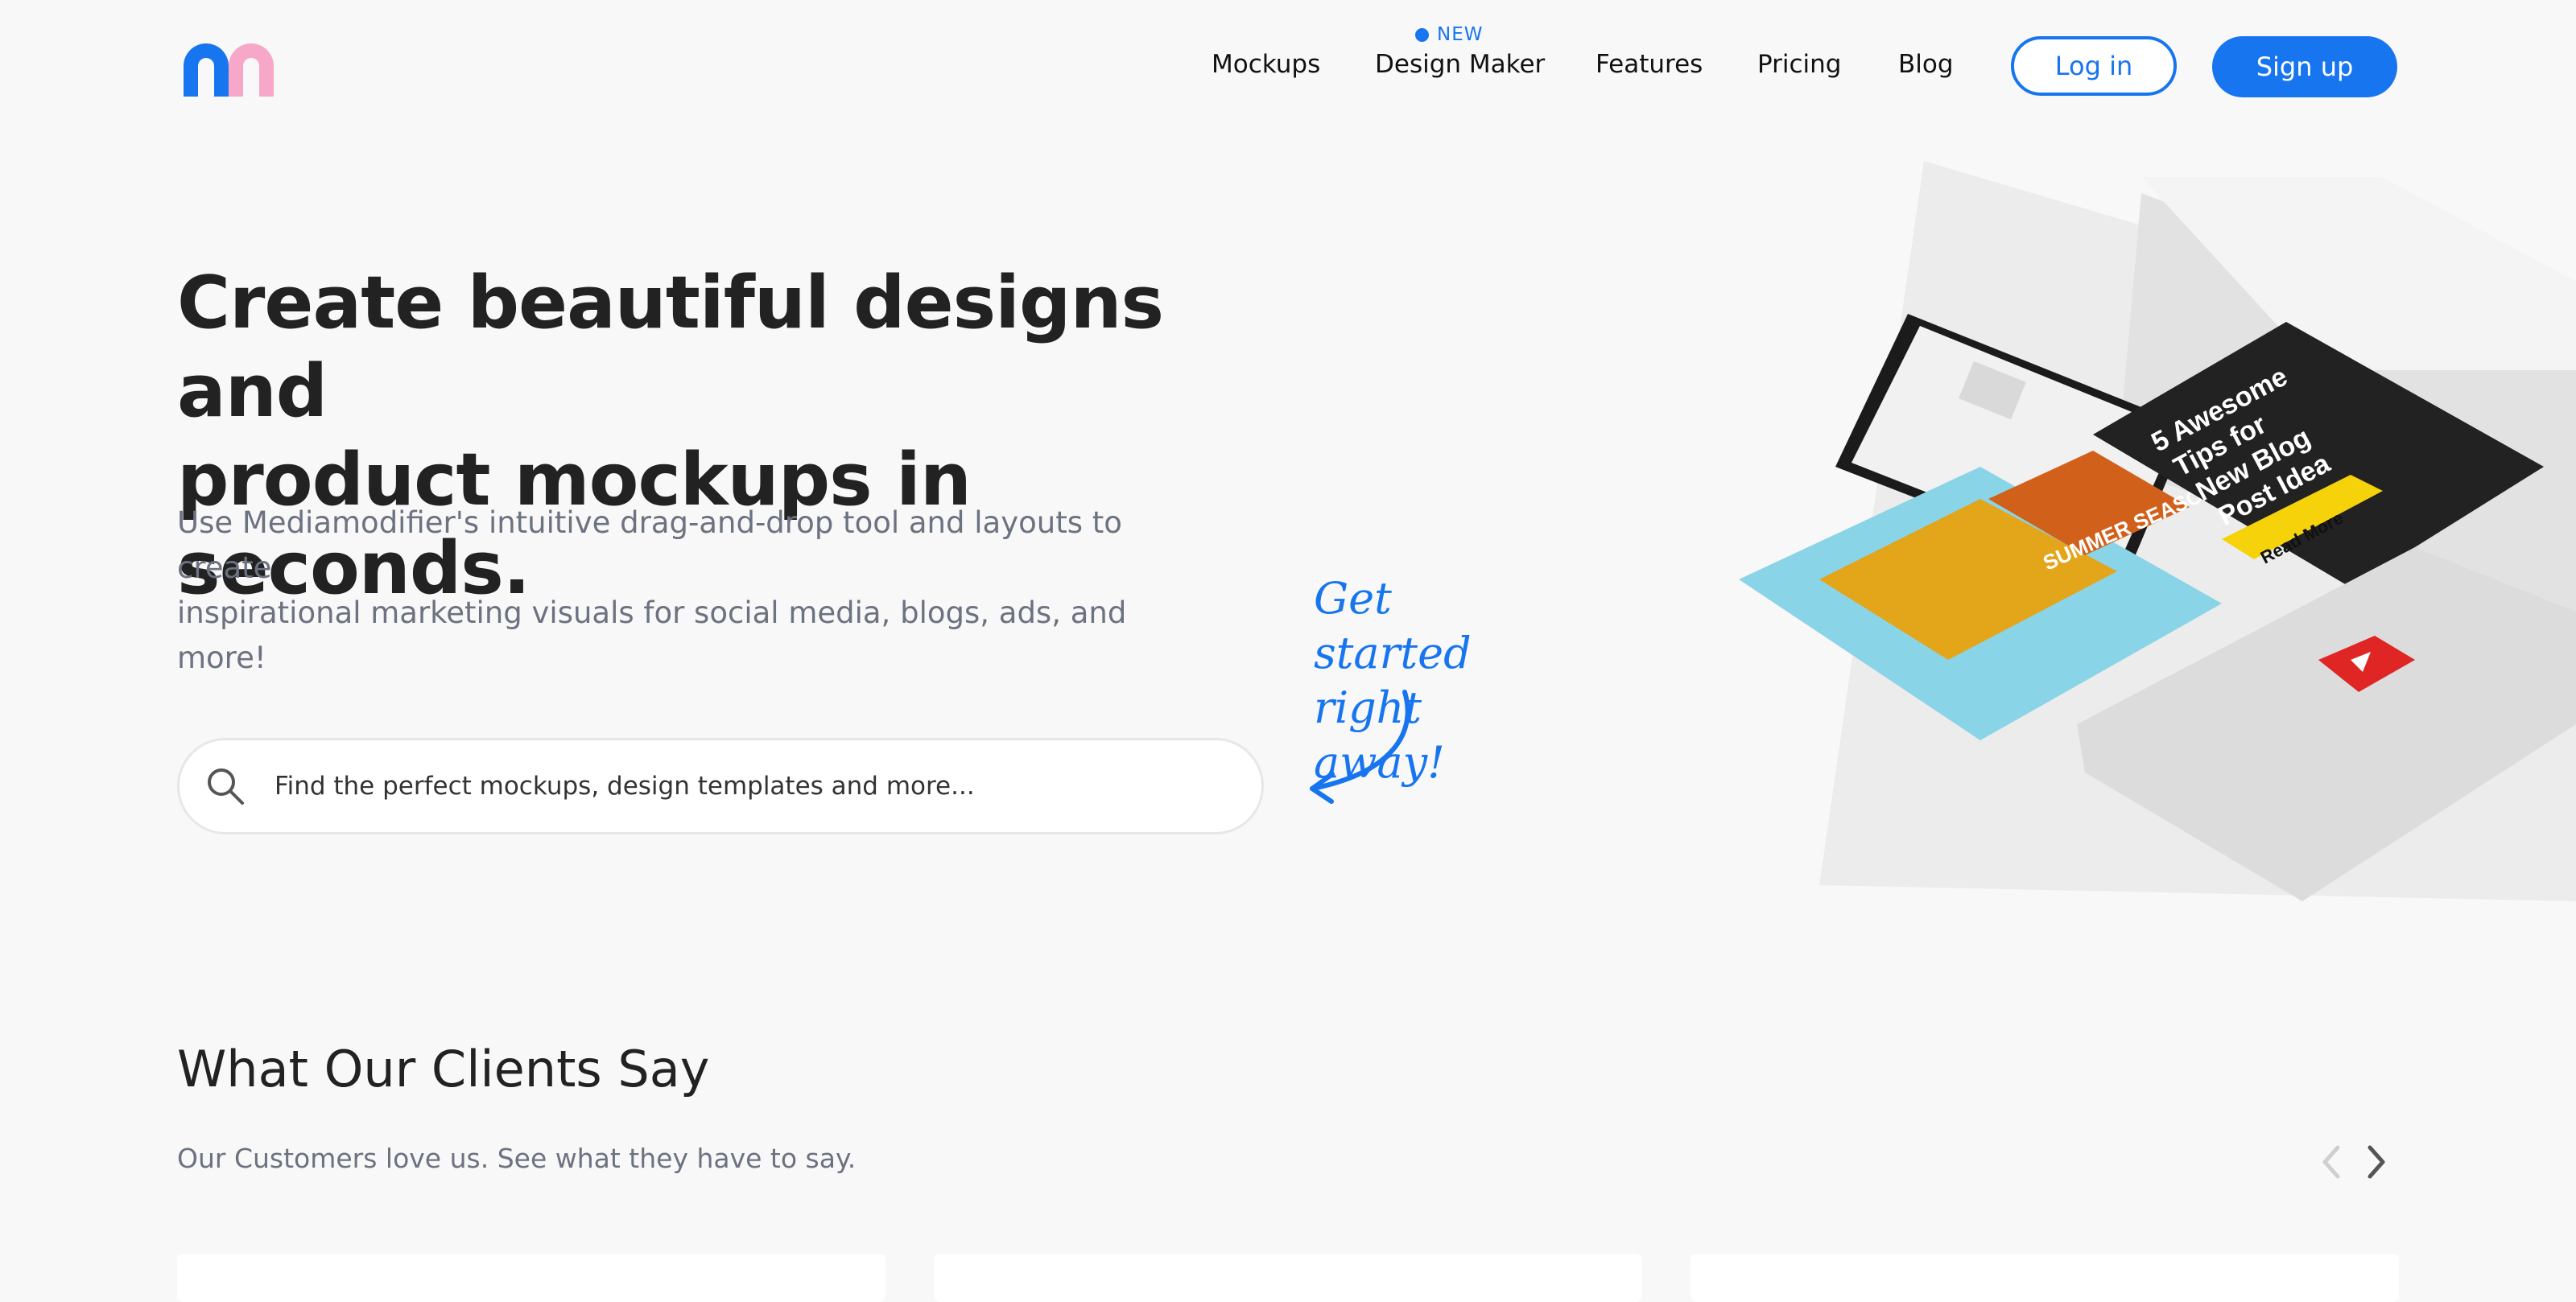  I want to click on carousel-next-icon, so click(2376, 1162).